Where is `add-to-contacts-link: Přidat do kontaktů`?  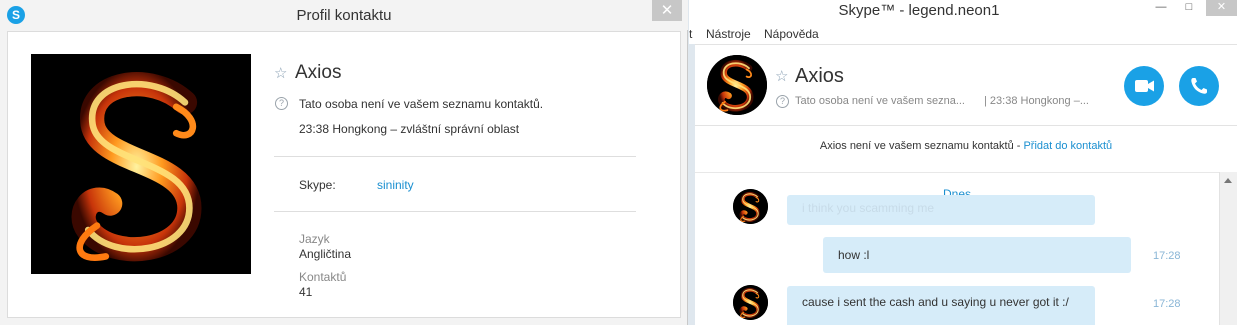
add-to-contacts-link: Přidat do kontaktů is located at coordinates (1067, 146).